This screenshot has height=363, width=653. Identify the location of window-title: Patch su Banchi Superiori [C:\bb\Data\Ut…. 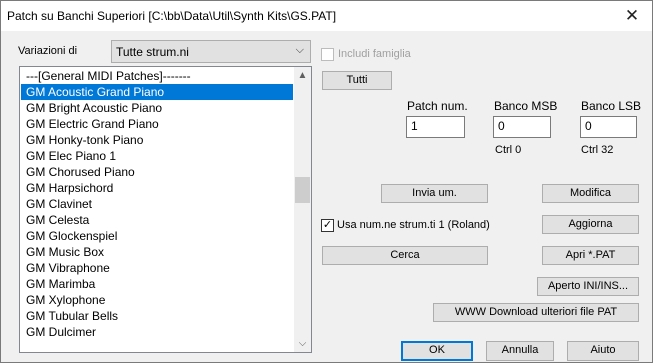
(172, 16).